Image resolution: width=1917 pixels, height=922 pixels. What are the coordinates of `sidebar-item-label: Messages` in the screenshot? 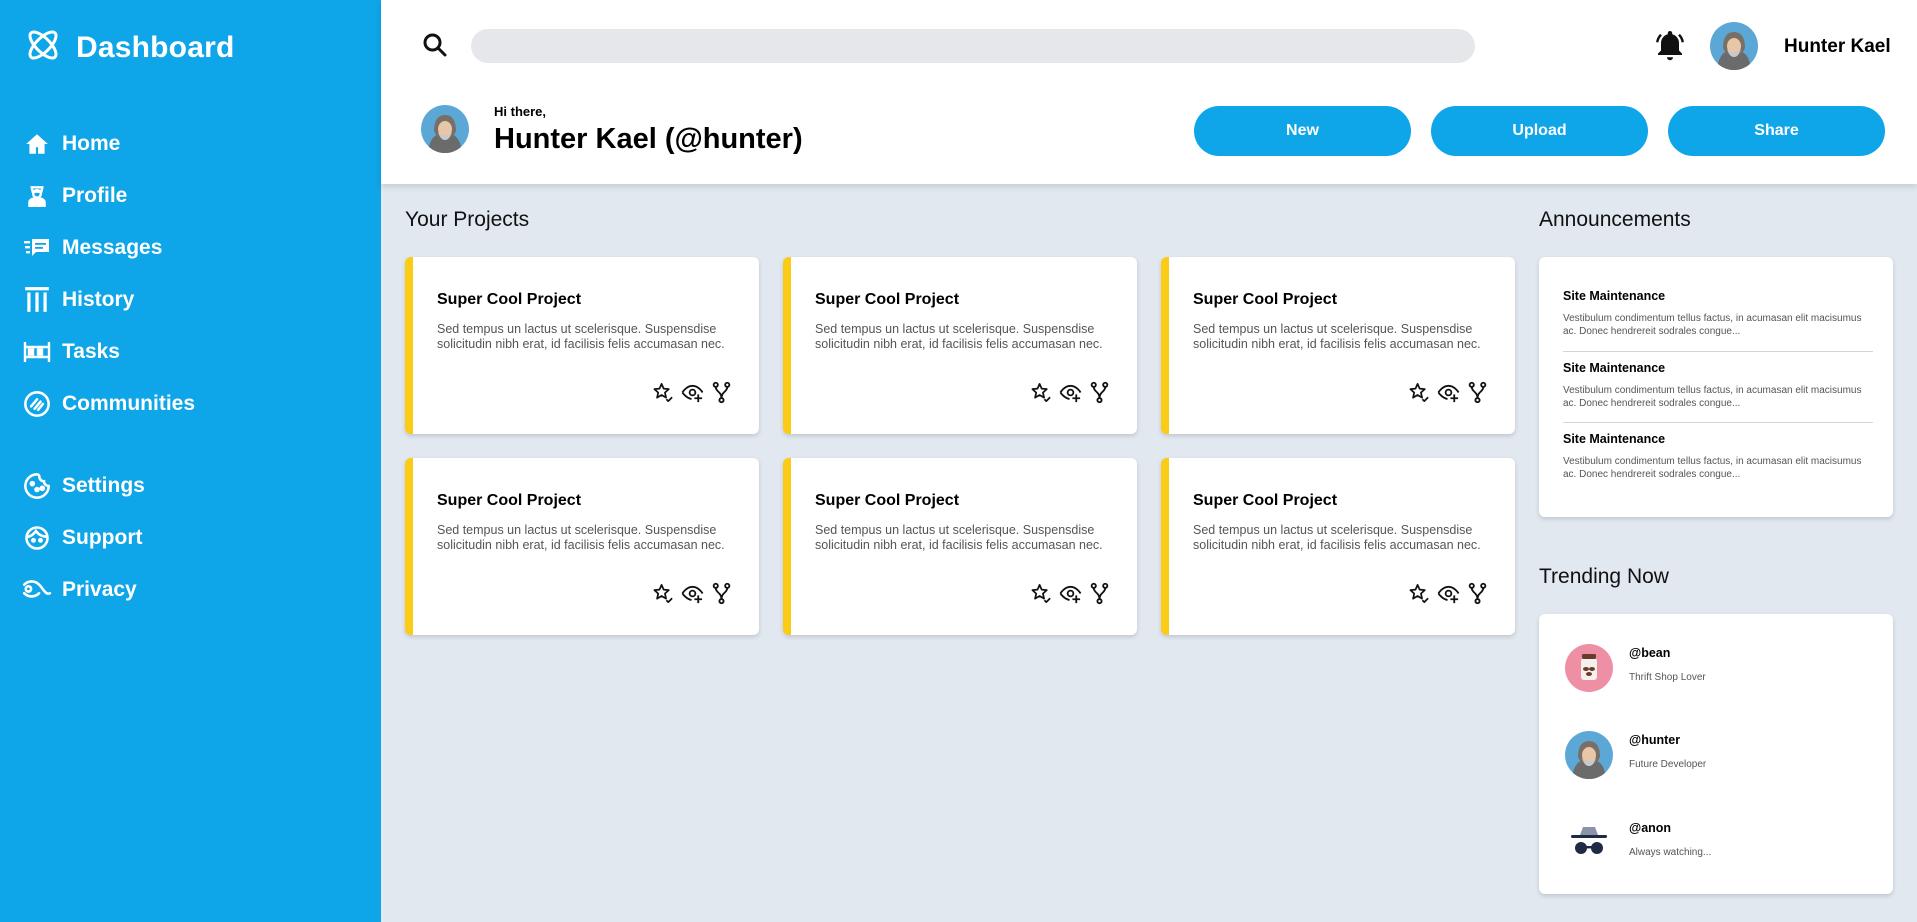 It's located at (112, 247).